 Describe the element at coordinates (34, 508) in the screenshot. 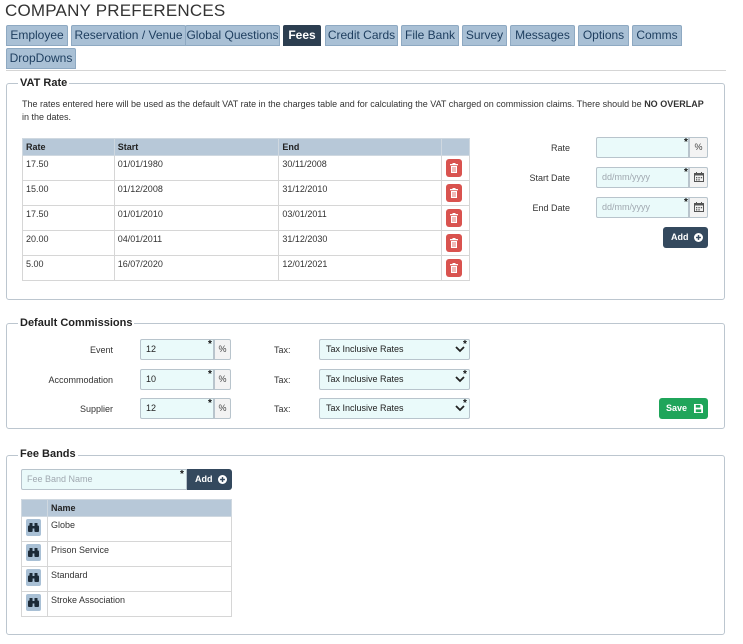

I see `column-header-view` at that location.